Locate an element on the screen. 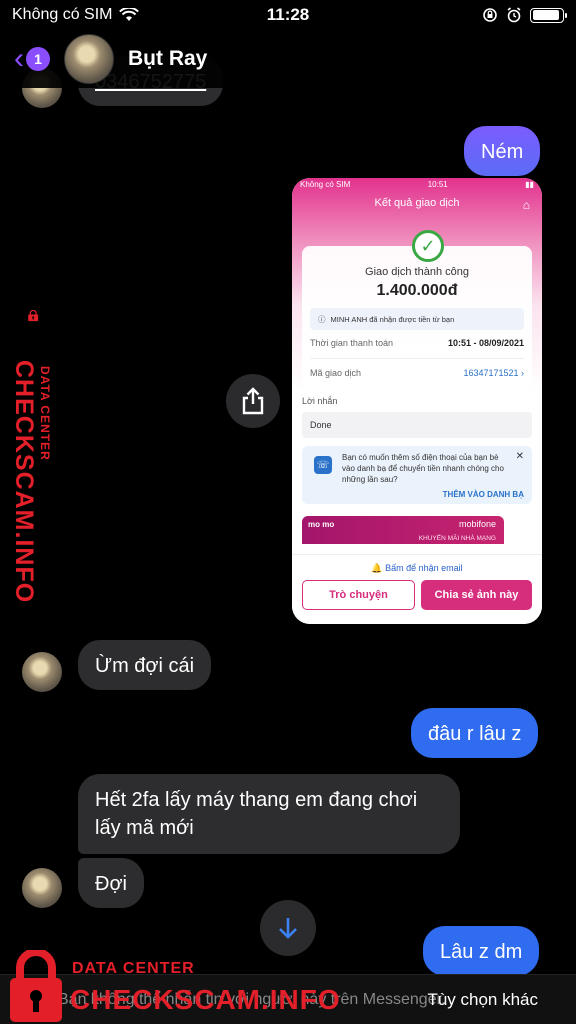  transaction-code-row: Mã giao dịch 16347171521 › is located at coordinates (417, 373).